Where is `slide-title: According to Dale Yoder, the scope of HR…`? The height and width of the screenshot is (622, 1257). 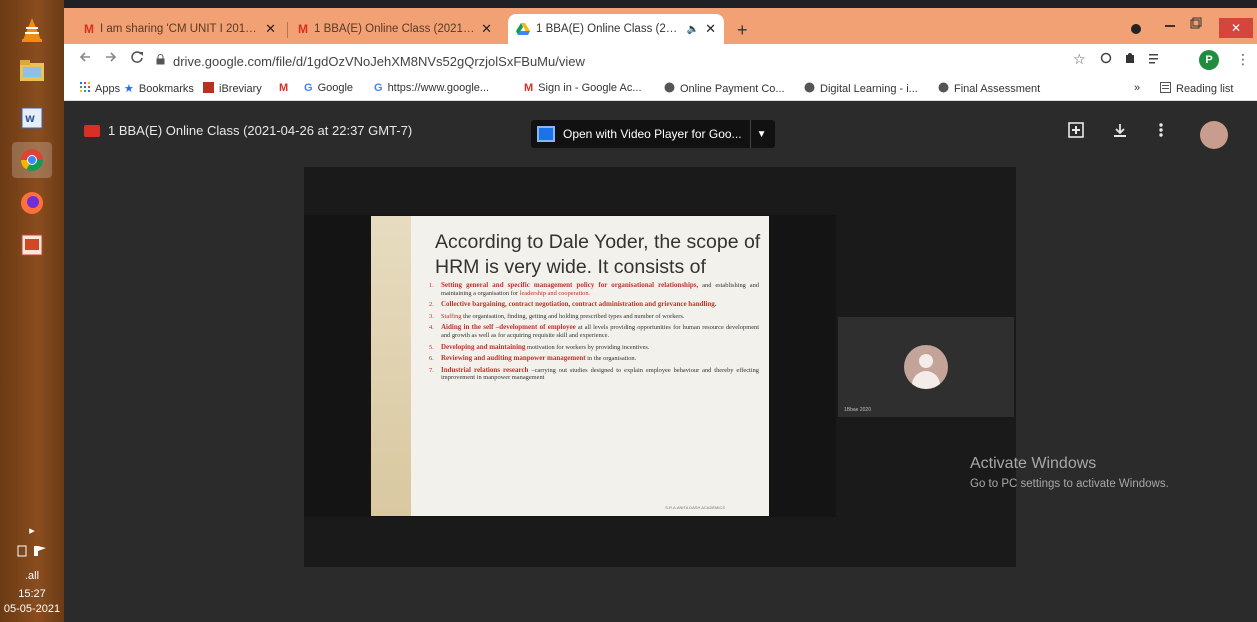
slide-title: According to Dale Yoder, the scope of HR… is located at coordinates (598, 254).